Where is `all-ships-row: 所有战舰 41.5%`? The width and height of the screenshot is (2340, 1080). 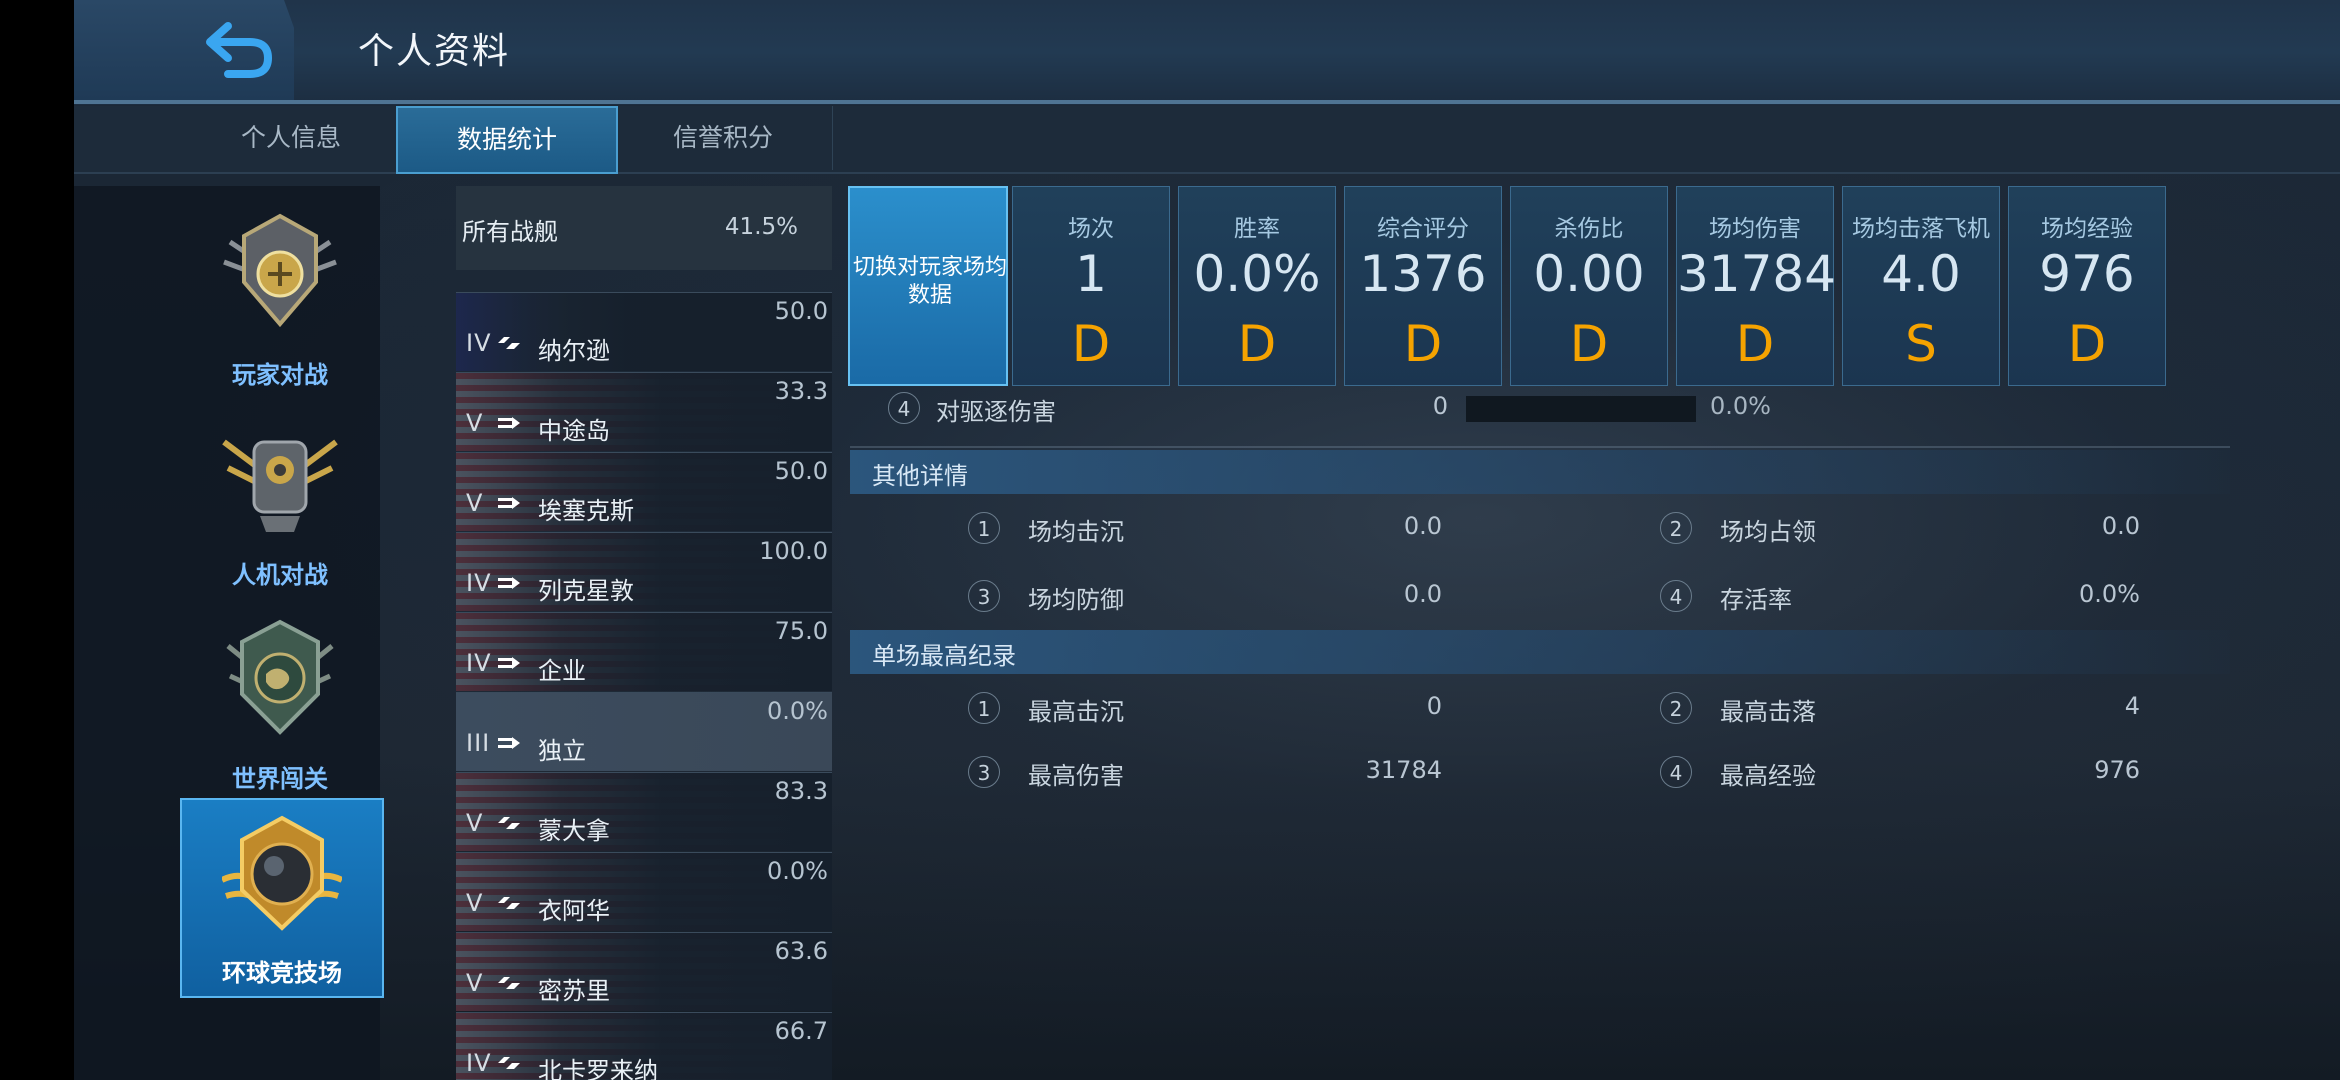 all-ships-row: 所有战舰 41.5% is located at coordinates (644, 228).